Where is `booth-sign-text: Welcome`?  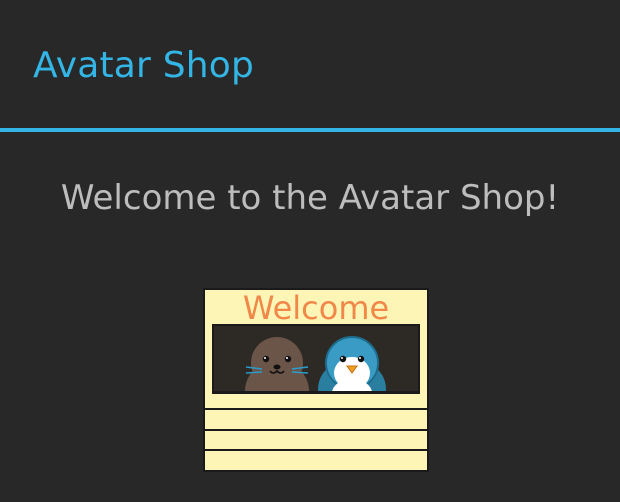 booth-sign-text: Welcome is located at coordinates (316, 308).